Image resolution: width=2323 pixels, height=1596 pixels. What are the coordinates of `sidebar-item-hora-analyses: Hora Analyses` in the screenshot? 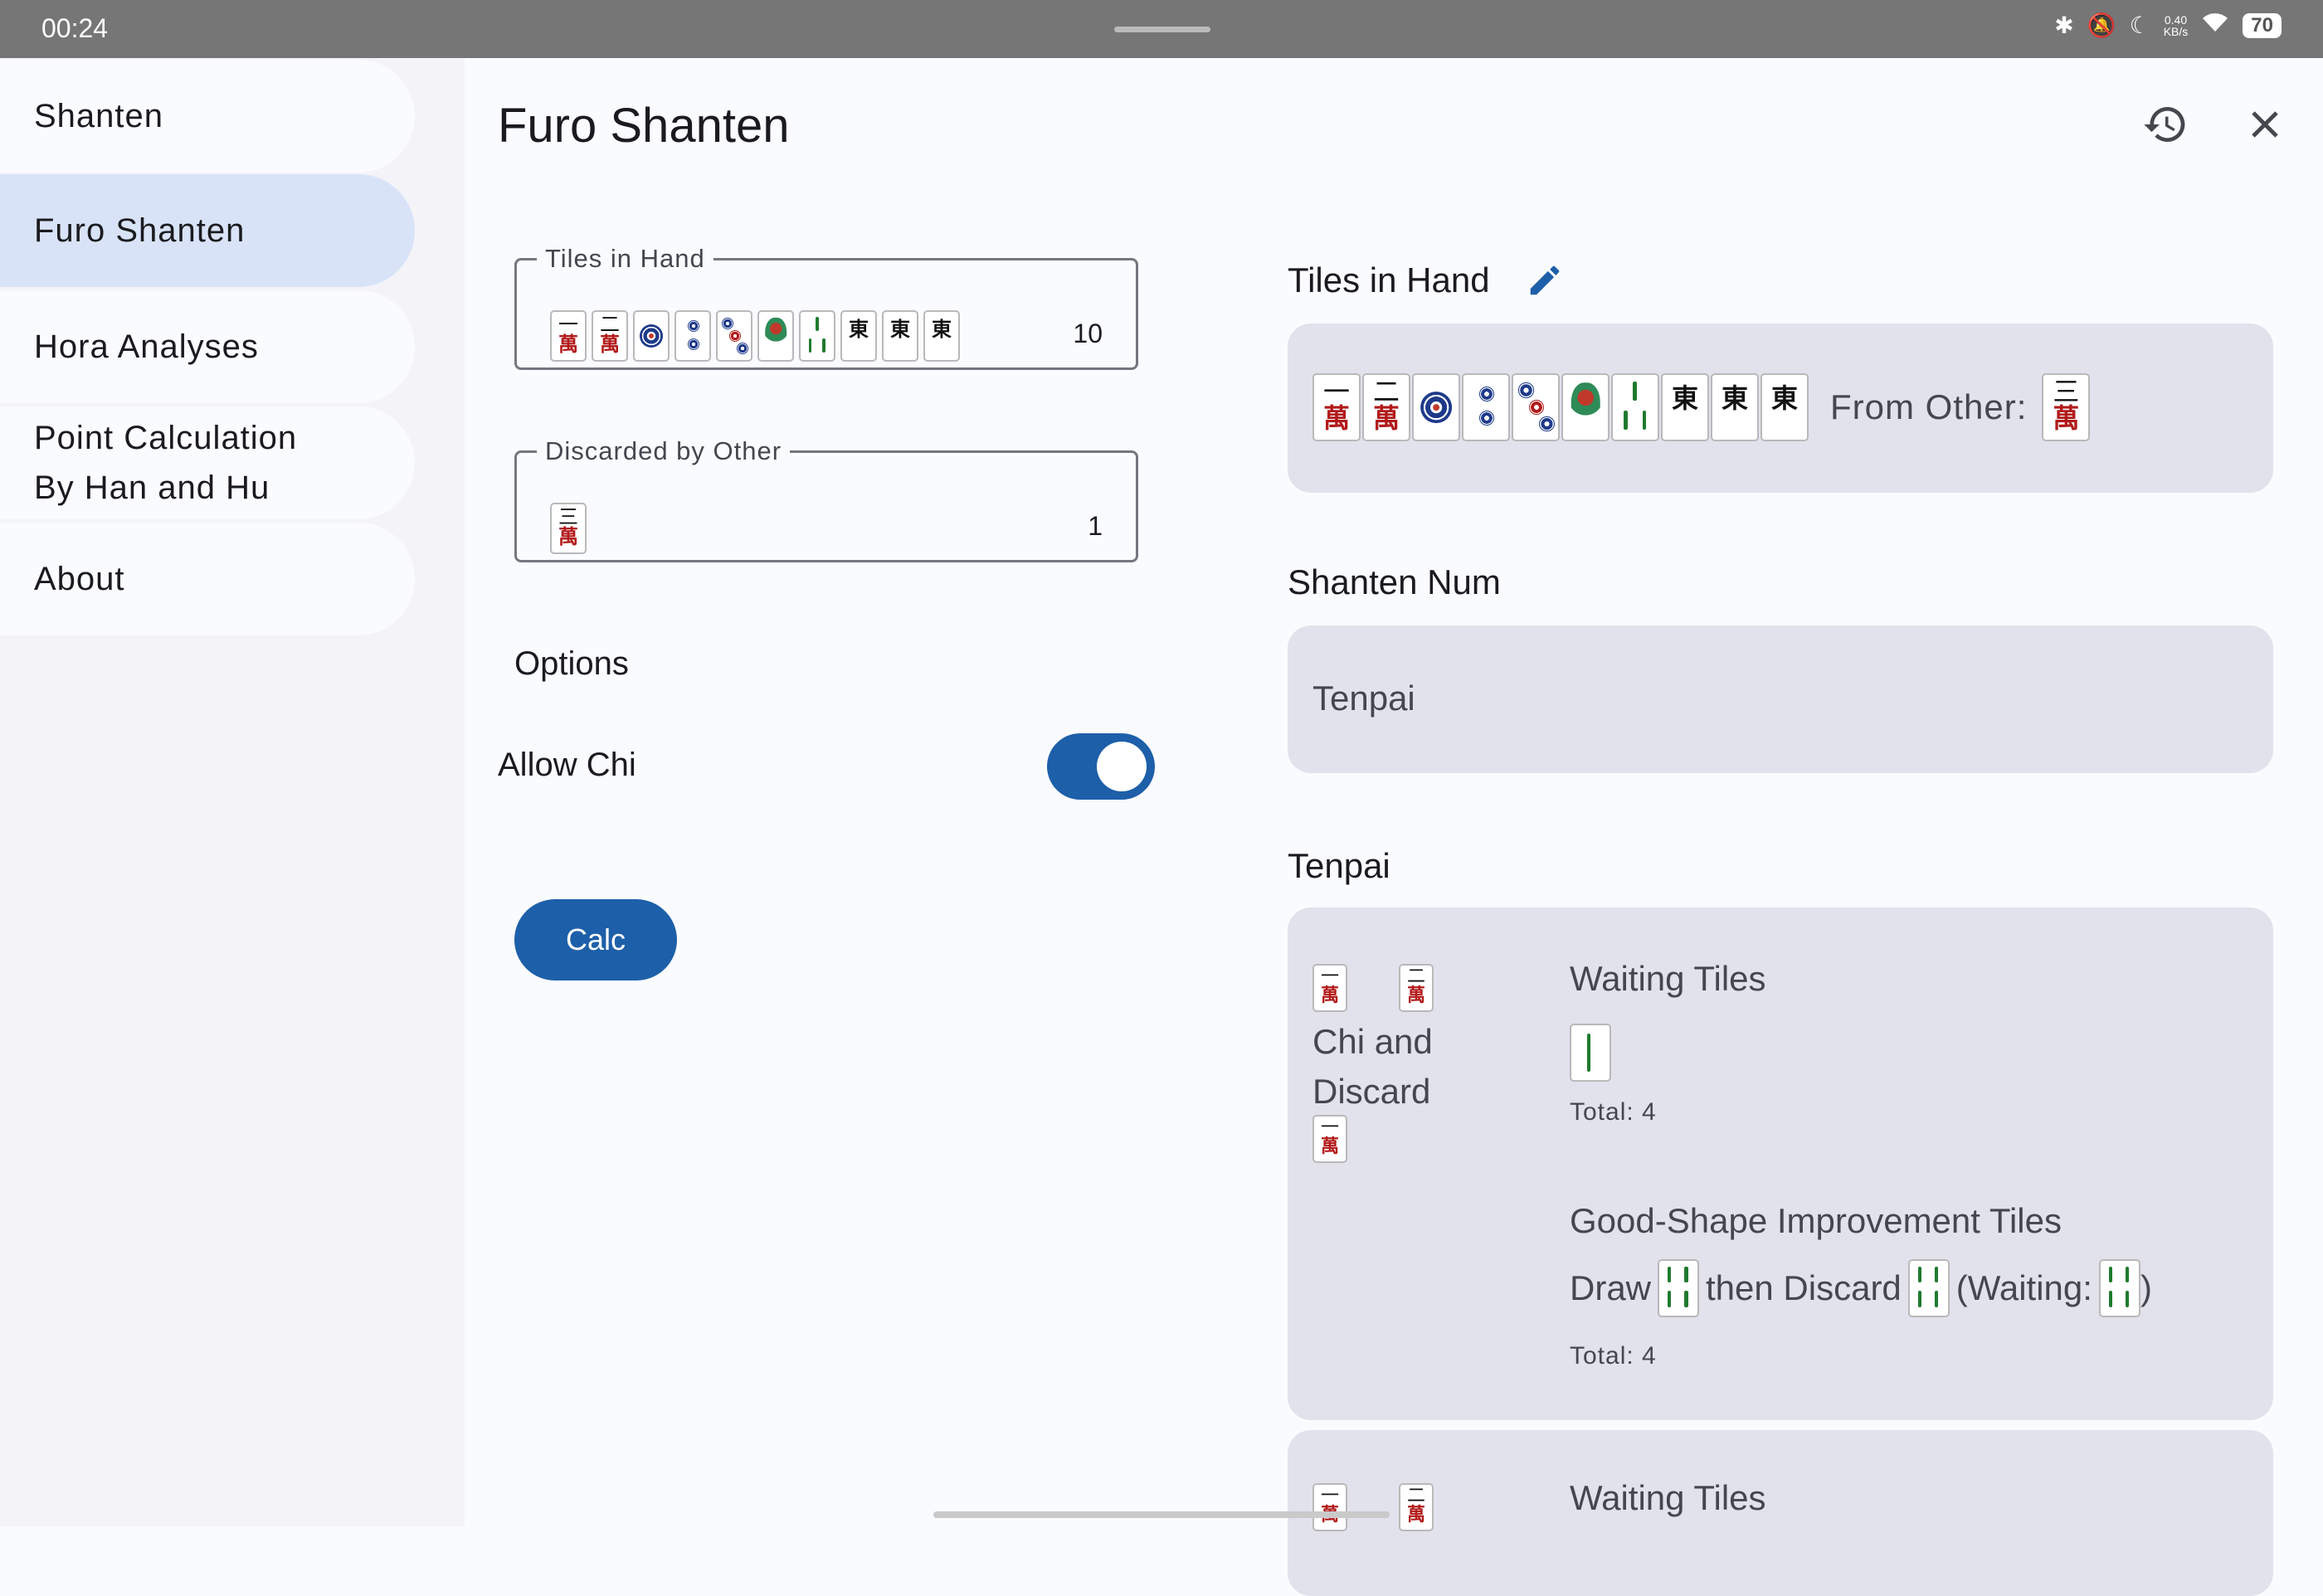 It's located at (207, 347).